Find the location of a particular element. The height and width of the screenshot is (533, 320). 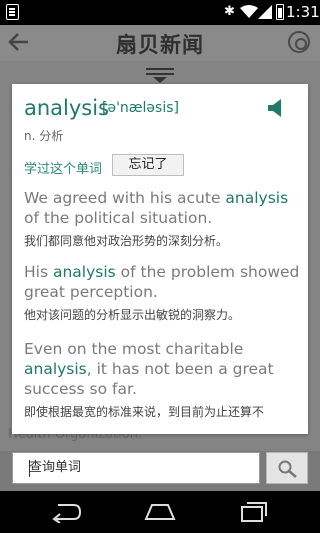

app-header: 扇贝新闻 is located at coordinates (160, 43).